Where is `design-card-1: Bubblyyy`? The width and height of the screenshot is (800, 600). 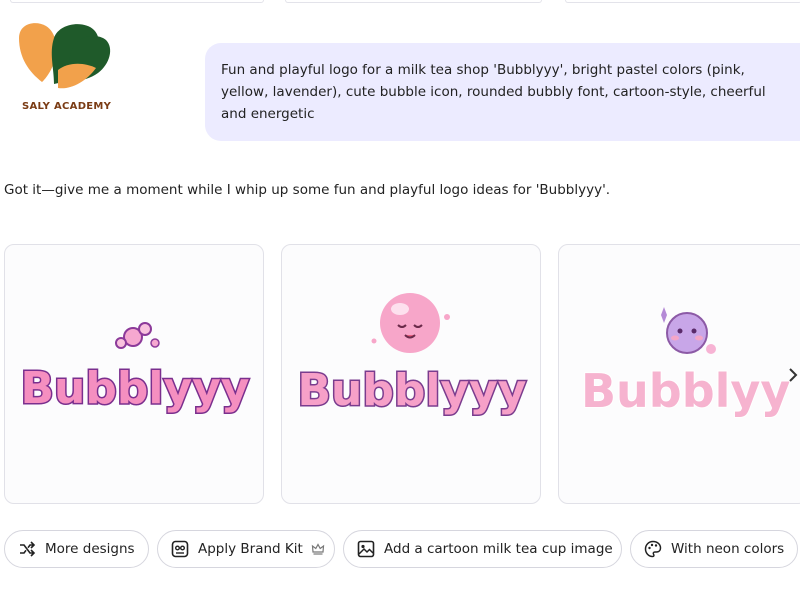
design-card-1: Bubblyyy is located at coordinates (134, 374).